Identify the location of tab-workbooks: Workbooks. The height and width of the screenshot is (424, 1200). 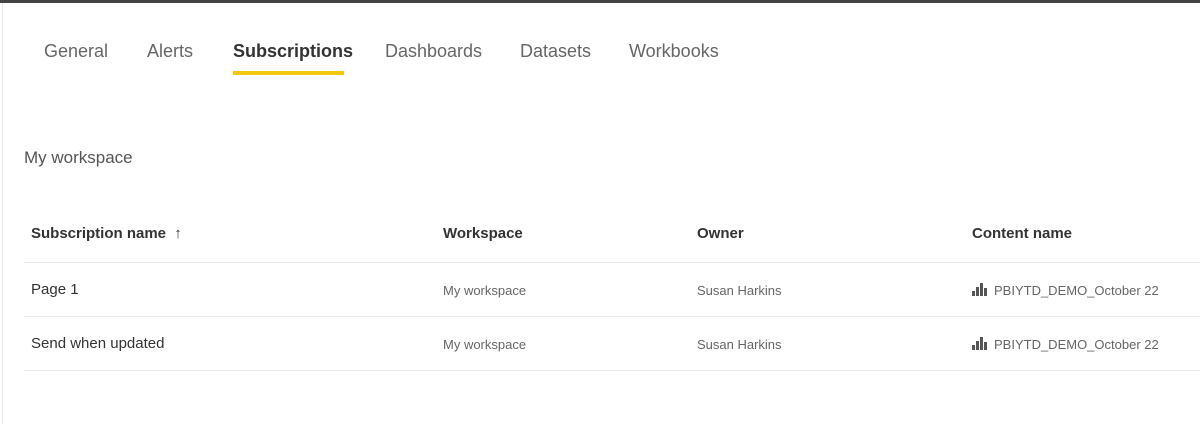
(674, 51).